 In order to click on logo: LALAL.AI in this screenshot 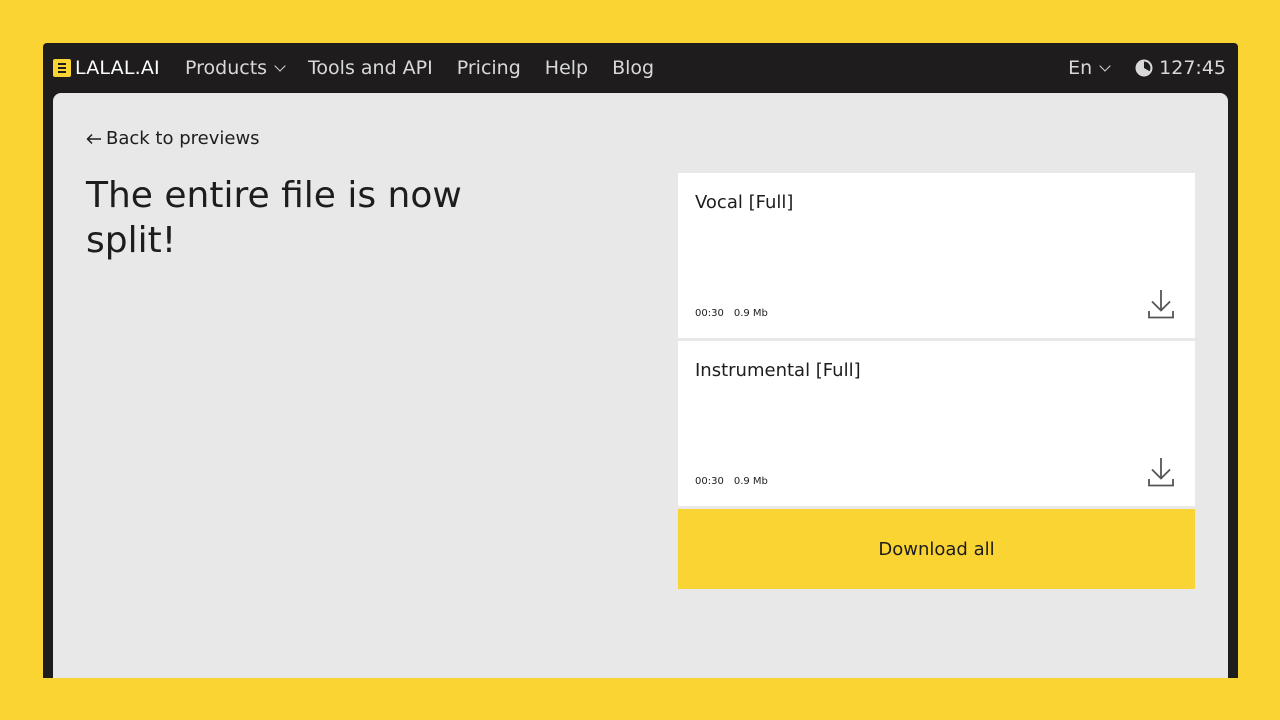, I will do `click(106, 68)`.